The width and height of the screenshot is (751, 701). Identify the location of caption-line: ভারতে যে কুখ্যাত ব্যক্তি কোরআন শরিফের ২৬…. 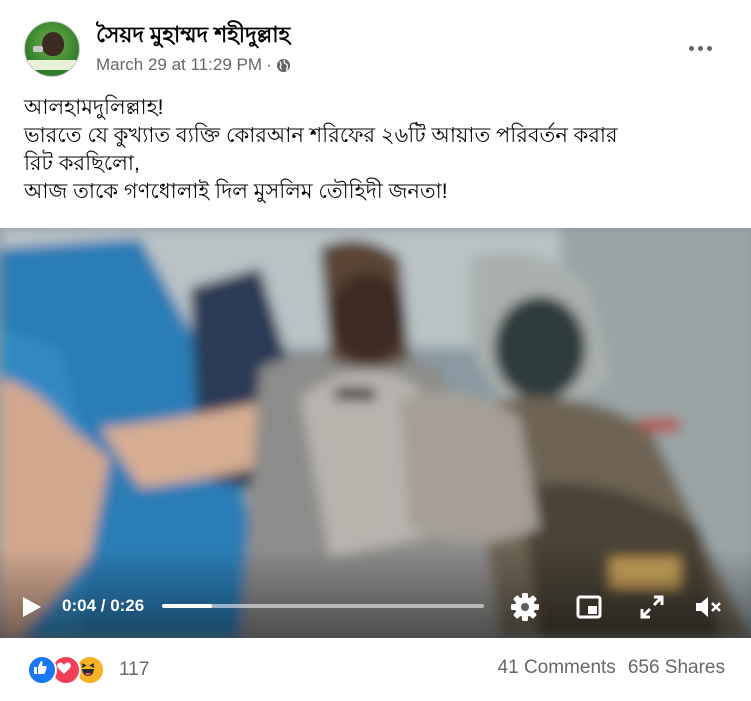
(321, 135).